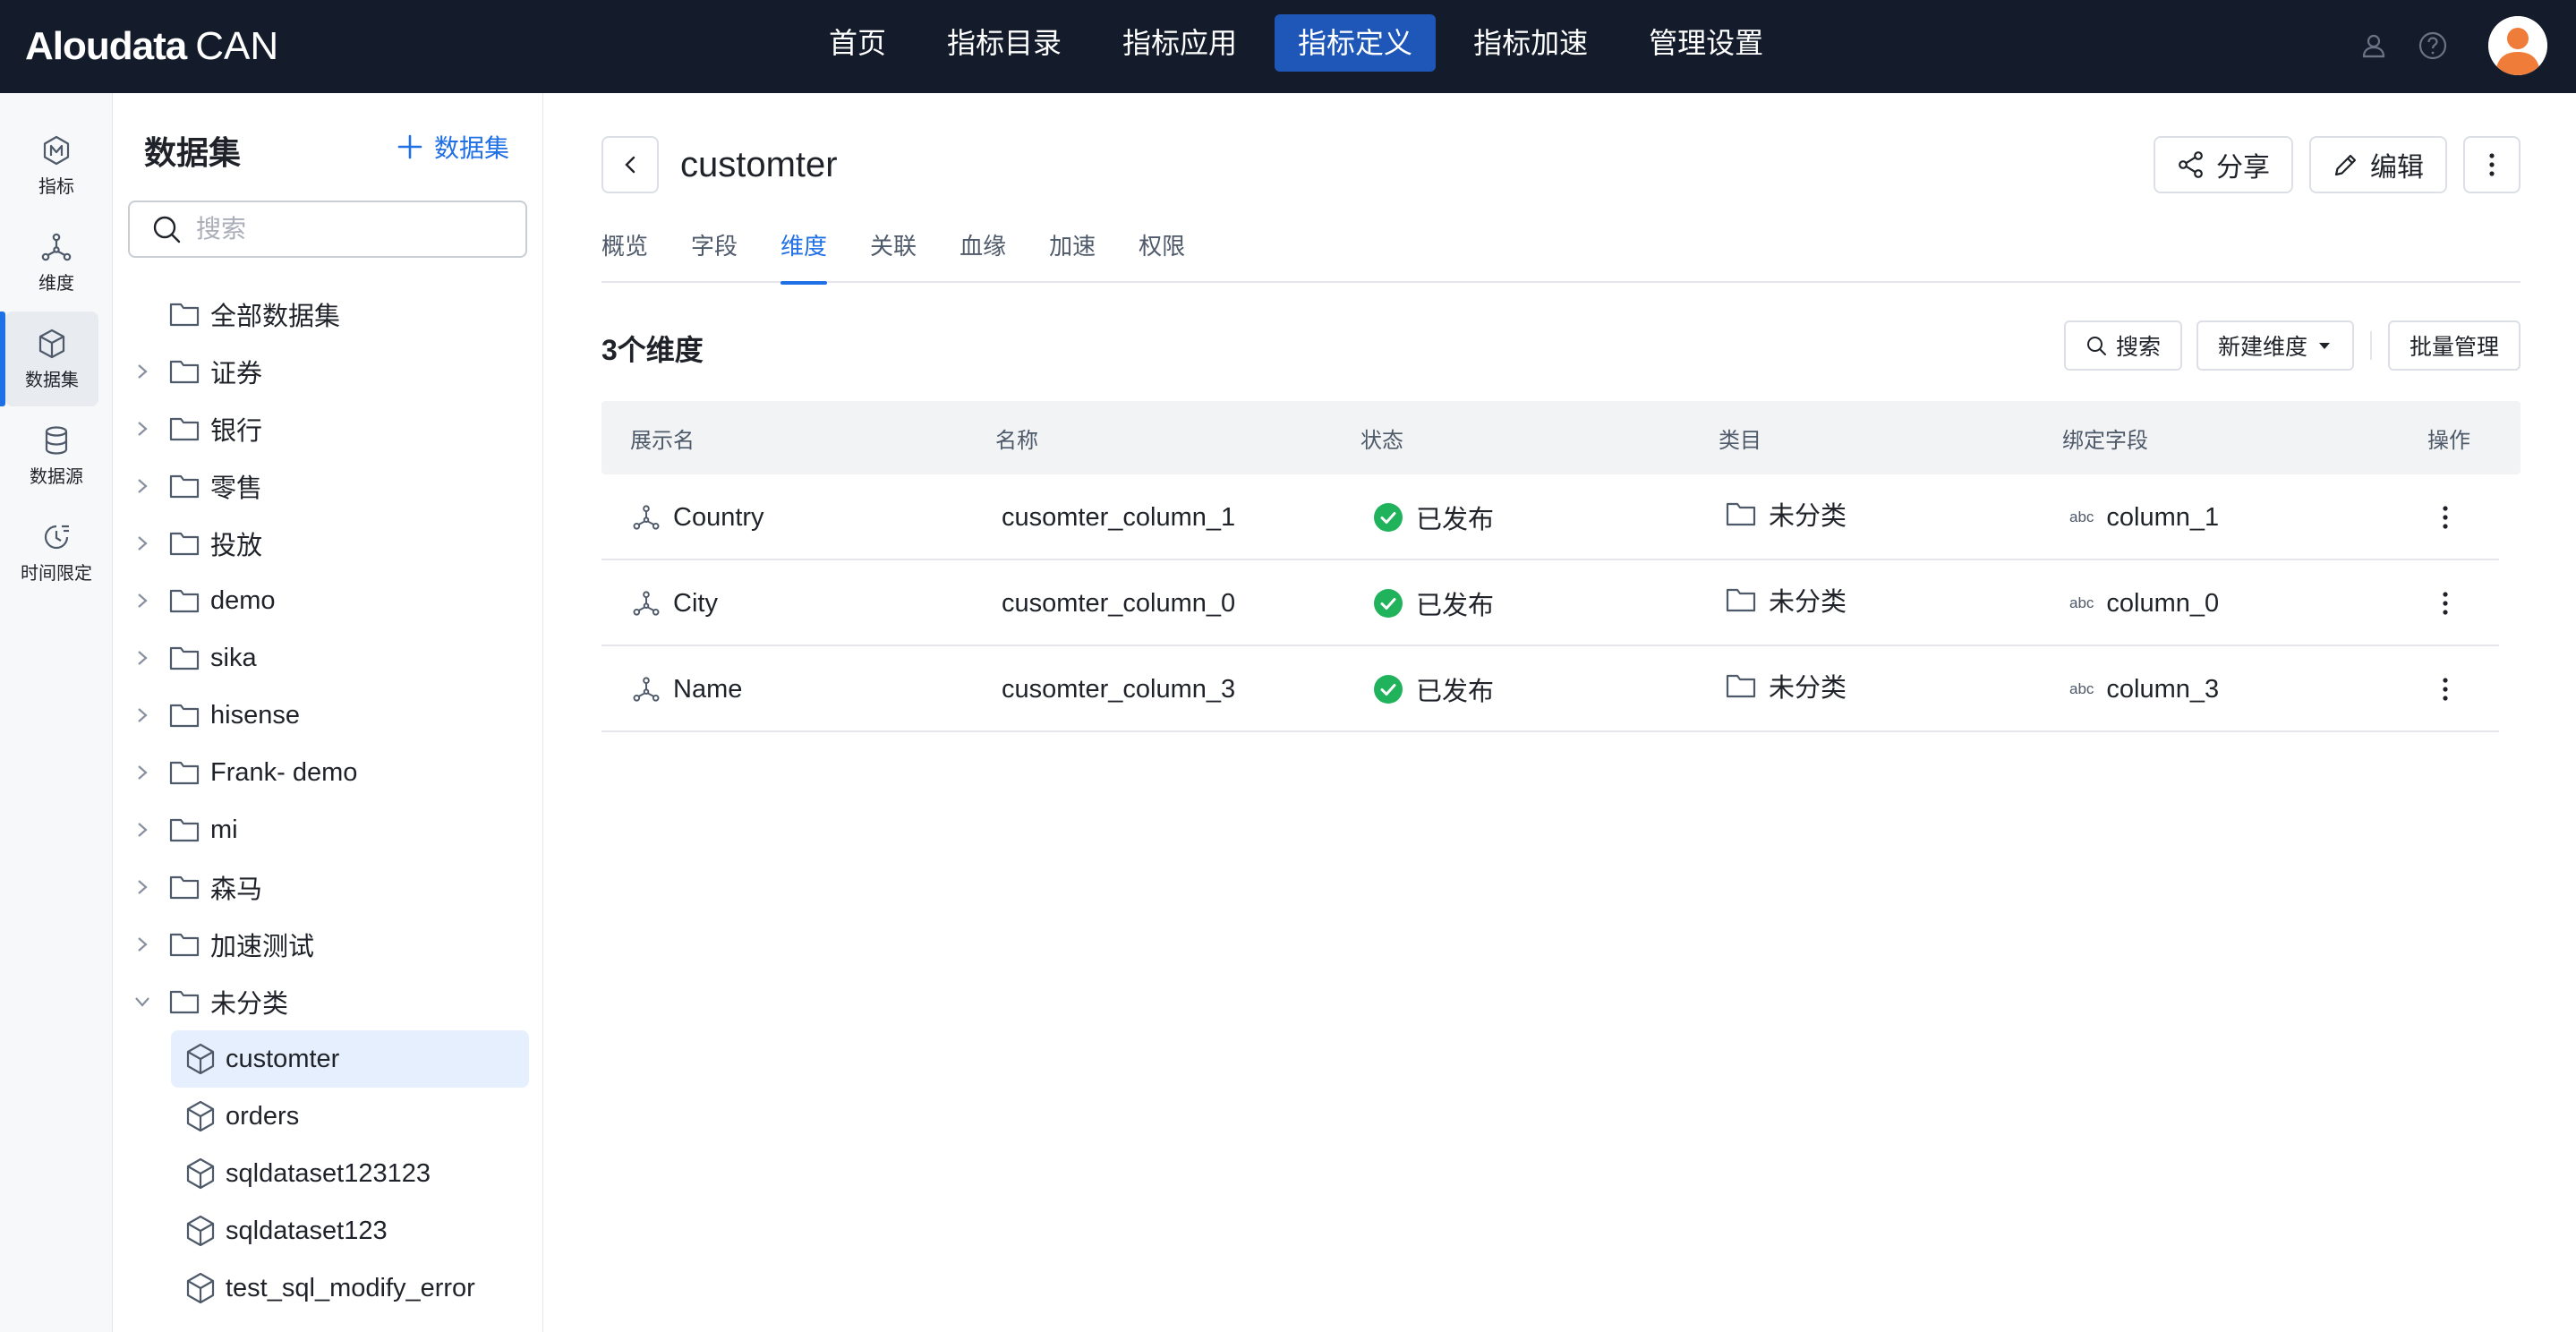  What do you see at coordinates (328, 428) in the screenshot?
I see `tree-folder: 银行` at bounding box center [328, 428].